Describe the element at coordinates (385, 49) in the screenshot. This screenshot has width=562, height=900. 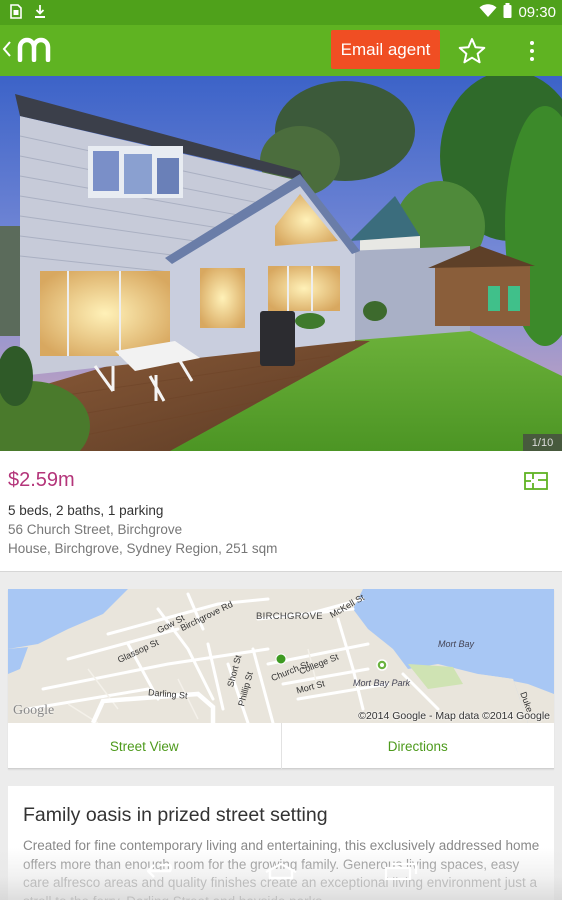
I see `email-agent-button: Email agent` at that location.